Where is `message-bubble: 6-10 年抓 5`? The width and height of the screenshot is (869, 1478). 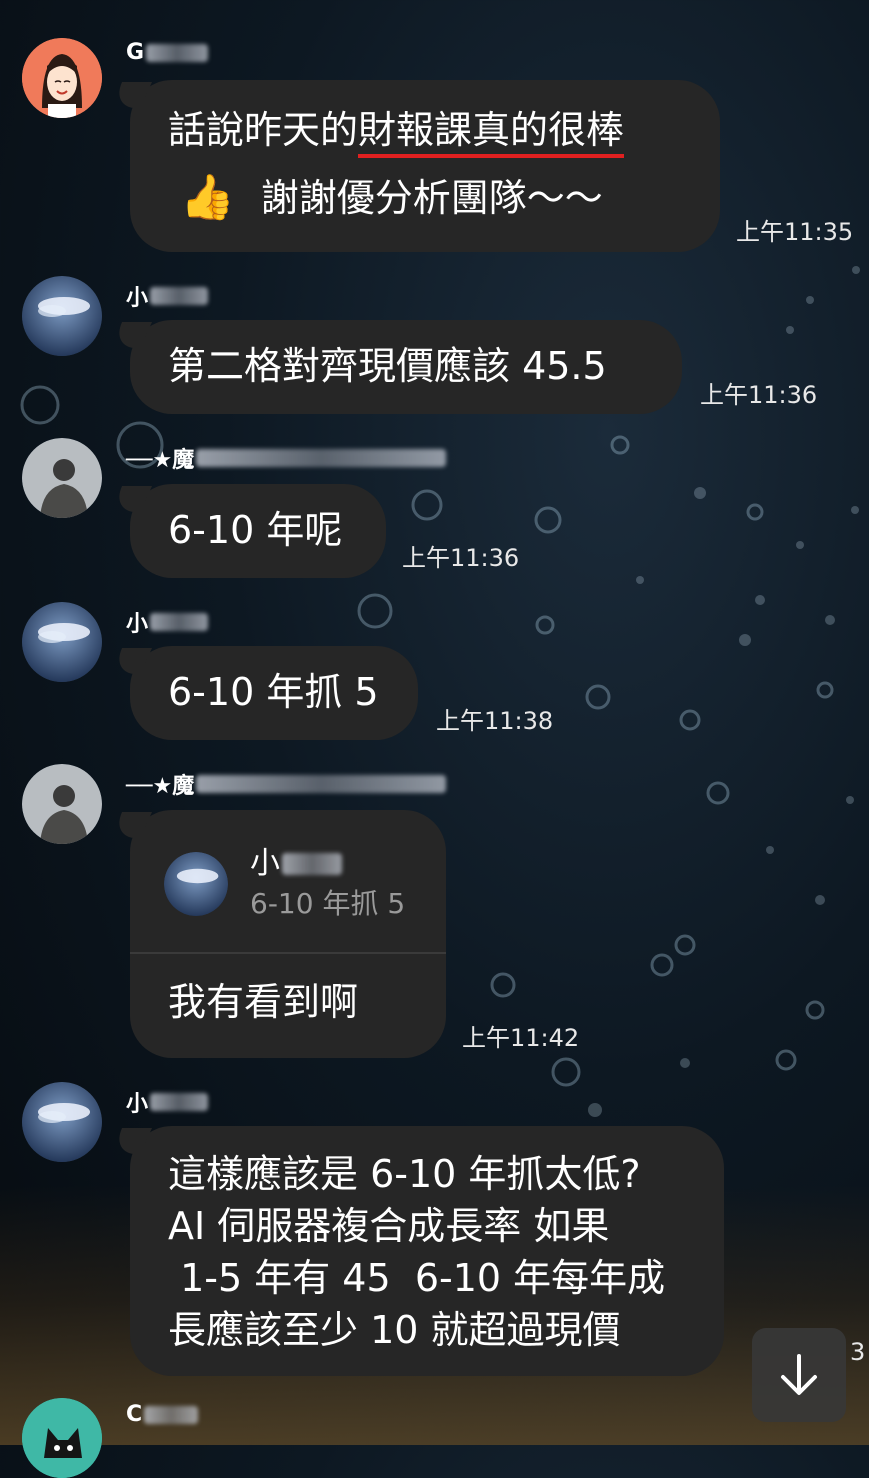
message-bubble: 6-10 年抓 5 is located at coordinates (263, 693).